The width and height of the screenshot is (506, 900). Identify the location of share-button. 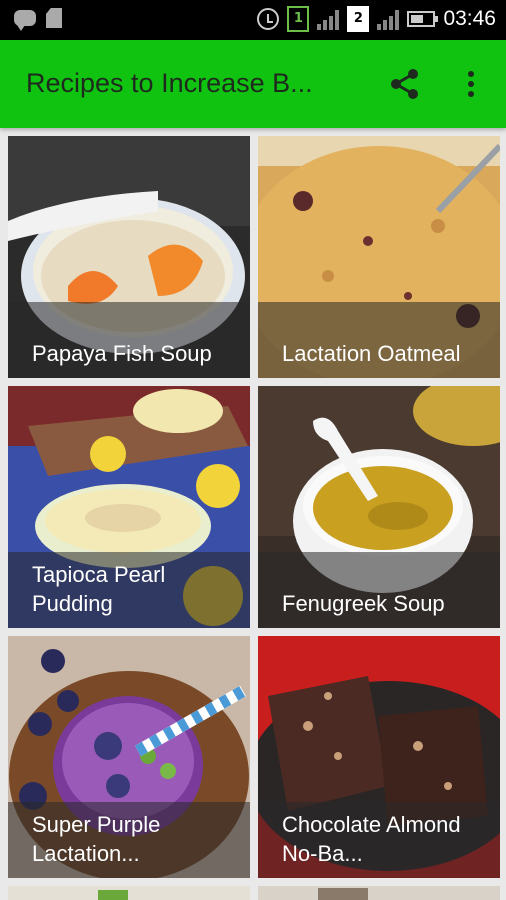
(405, 84).